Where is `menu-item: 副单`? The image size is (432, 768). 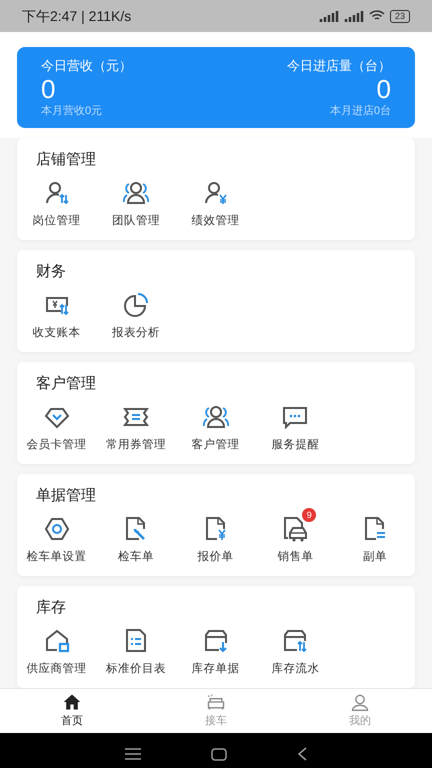
menu-item: 副单 is located at coordinates (374, 536).